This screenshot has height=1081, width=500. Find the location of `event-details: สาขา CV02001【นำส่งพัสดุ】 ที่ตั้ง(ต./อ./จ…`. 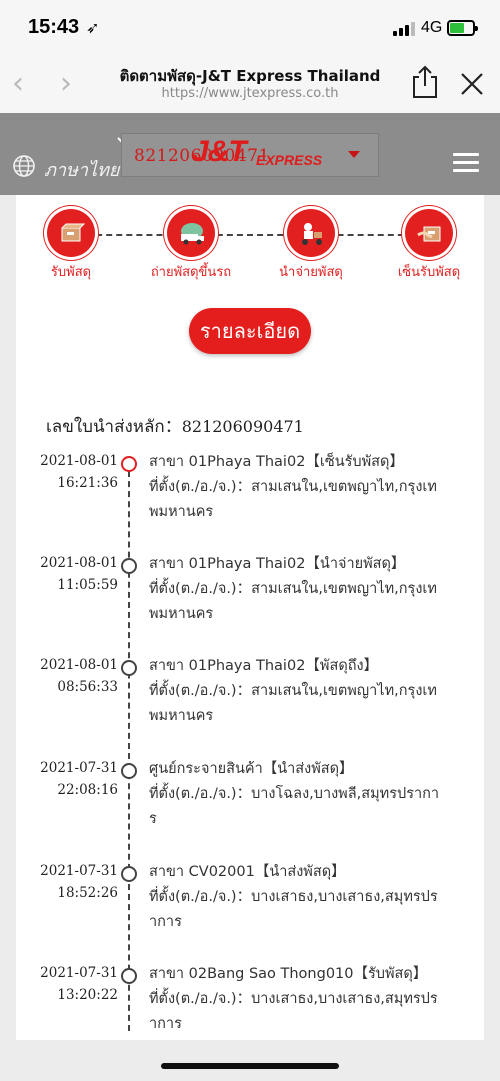

event-details: สาขา CV02001【นำส่งพัสดุ】 ที่ตั้ง(ต./อ./จ… is located at coordinates (308, 897).